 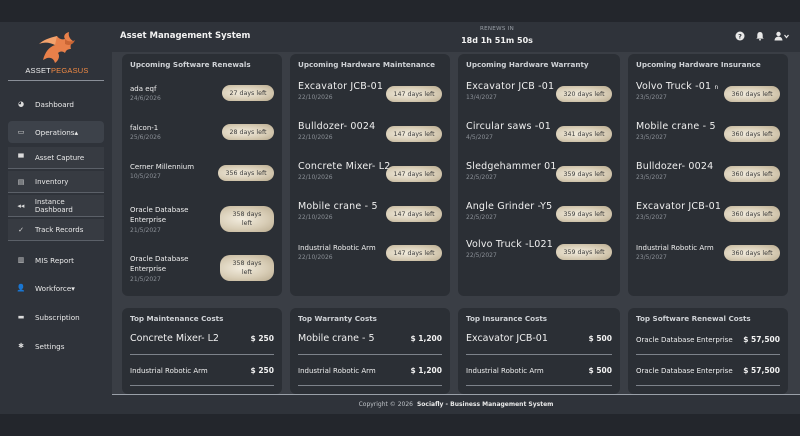 I want to click on header-actions: ?, so click(x=762, y=36).